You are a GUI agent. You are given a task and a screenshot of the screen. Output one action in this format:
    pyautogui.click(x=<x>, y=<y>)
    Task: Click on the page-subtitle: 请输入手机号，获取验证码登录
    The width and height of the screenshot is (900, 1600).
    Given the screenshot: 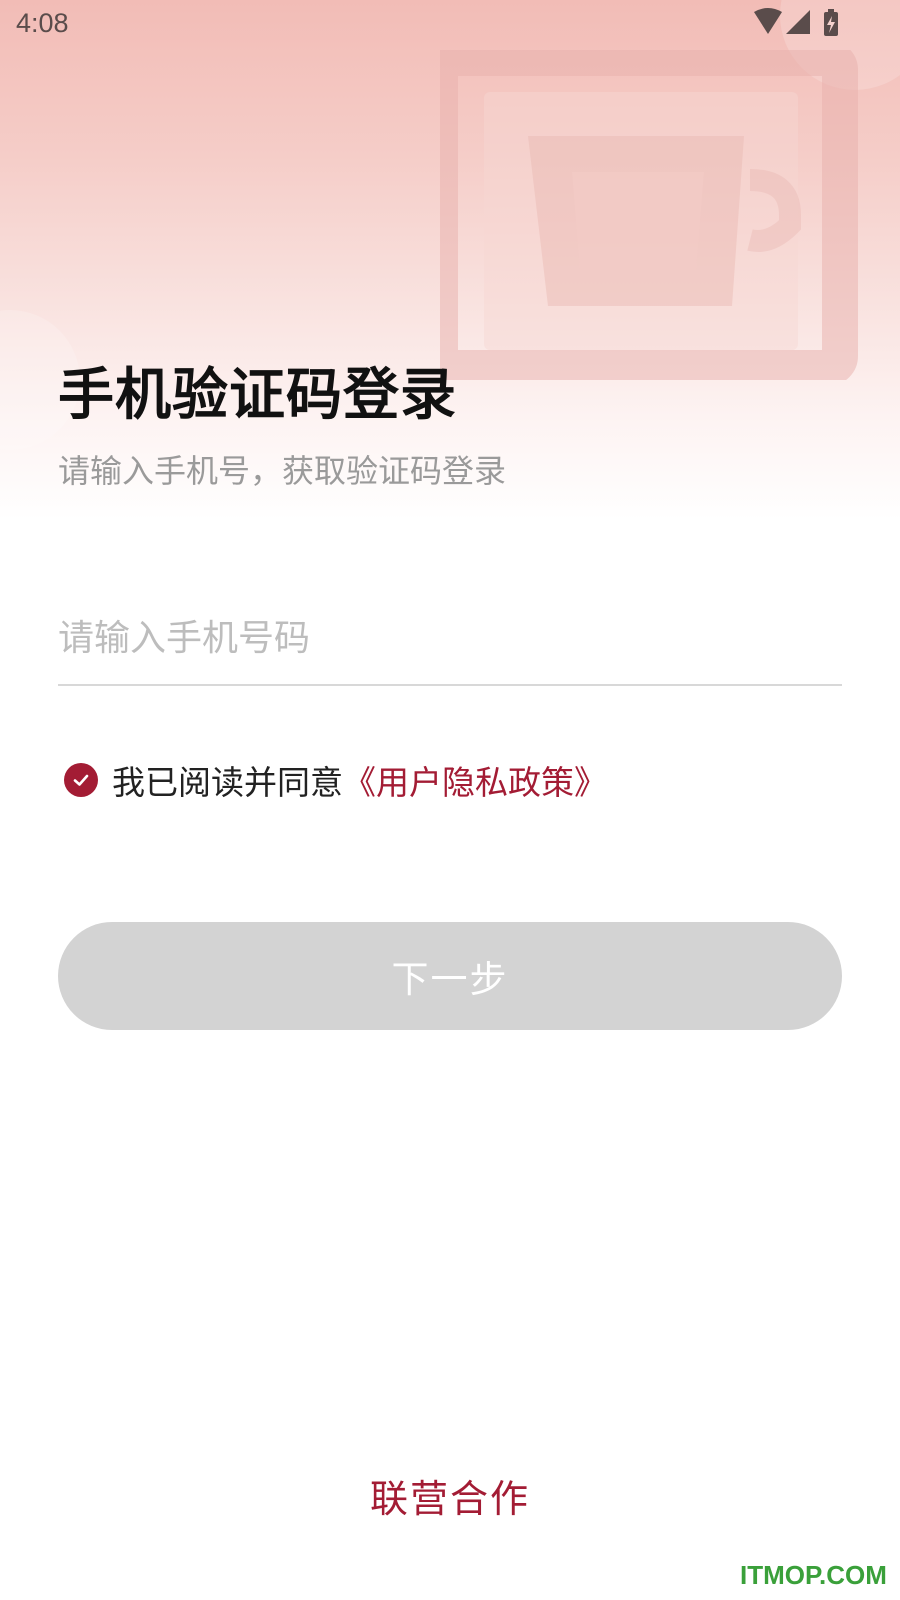 What is the action you would take?
    pyautogui.click(x=282, y=471)
    